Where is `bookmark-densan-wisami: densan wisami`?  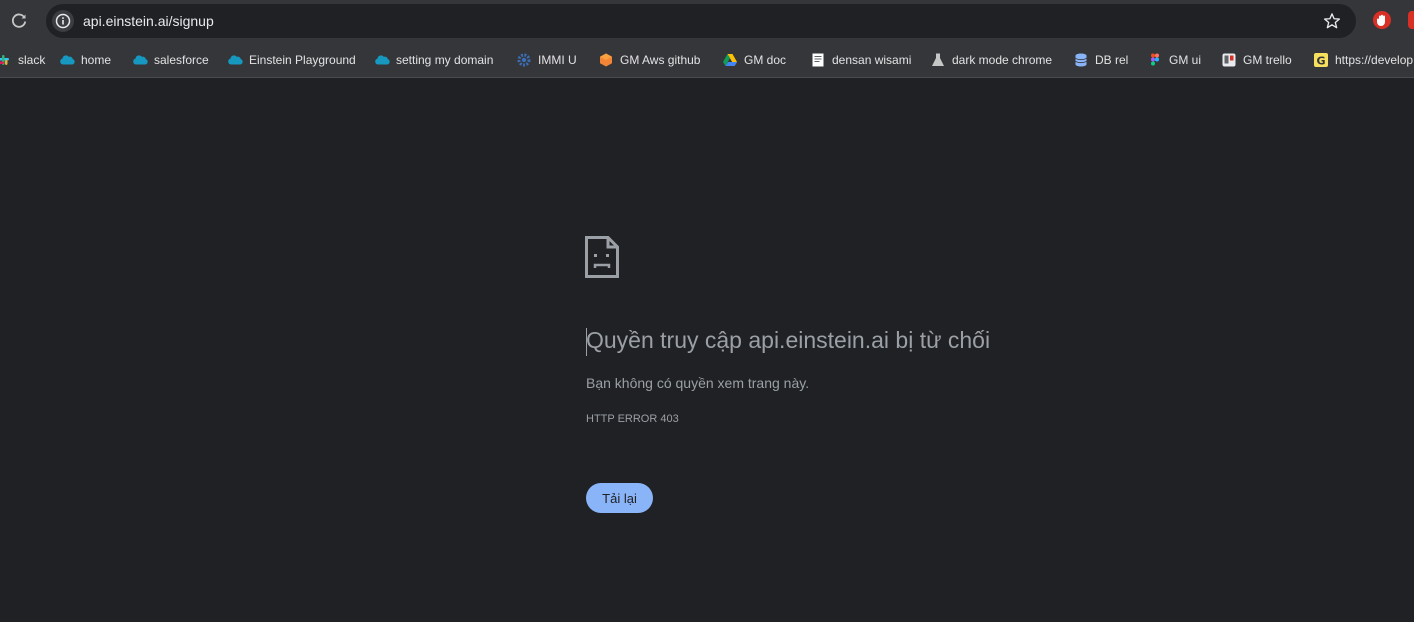 bookmark-densan-wisami: densan wisami is located at coordinates (860, 60).